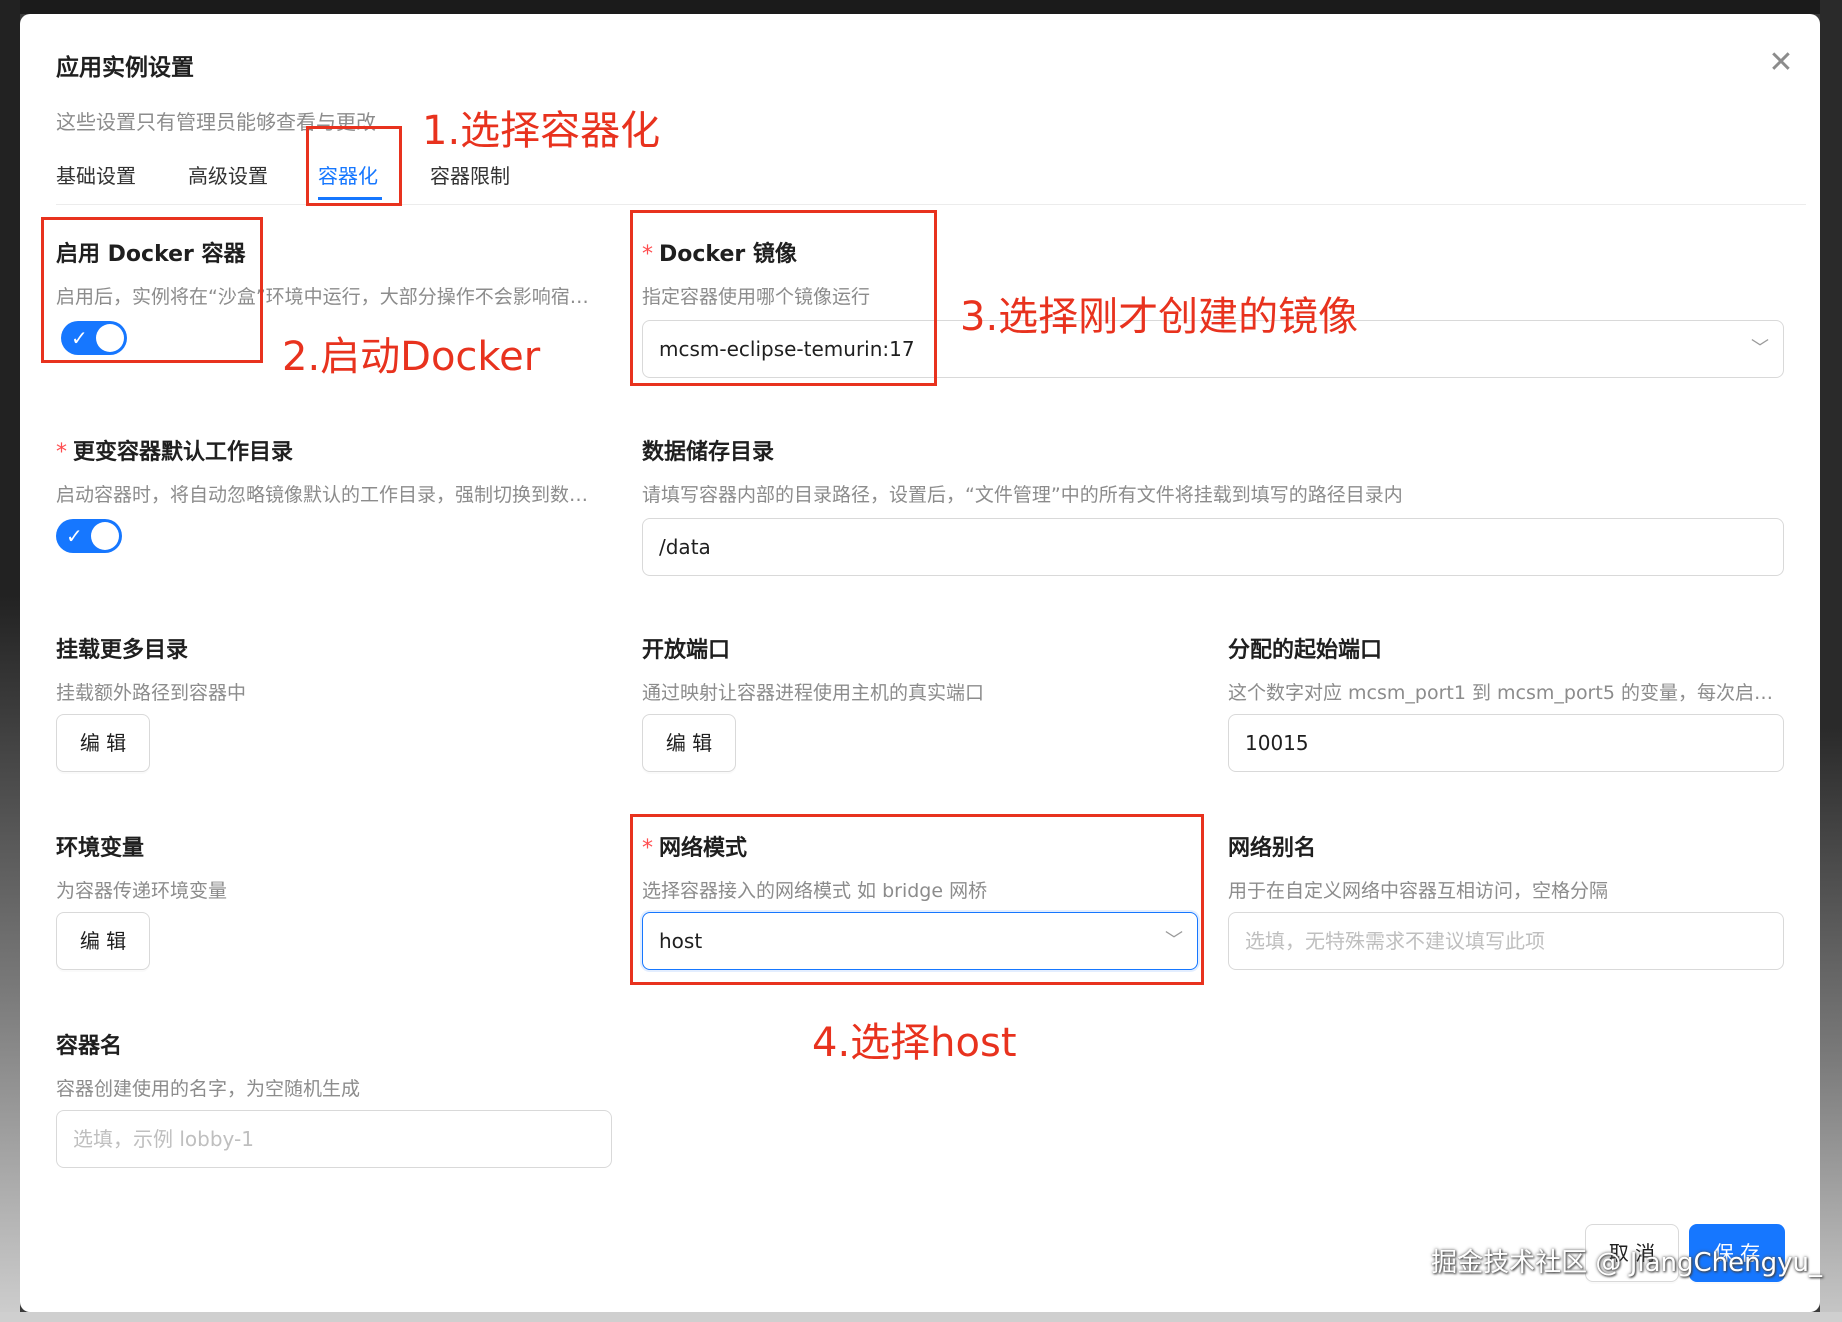 The width and height of the screenshot is (1842, 1322). Describe the element at coordinates (541, 131) in the screenshot. I see `annotation-step1: 1.选择容器化` at that location.